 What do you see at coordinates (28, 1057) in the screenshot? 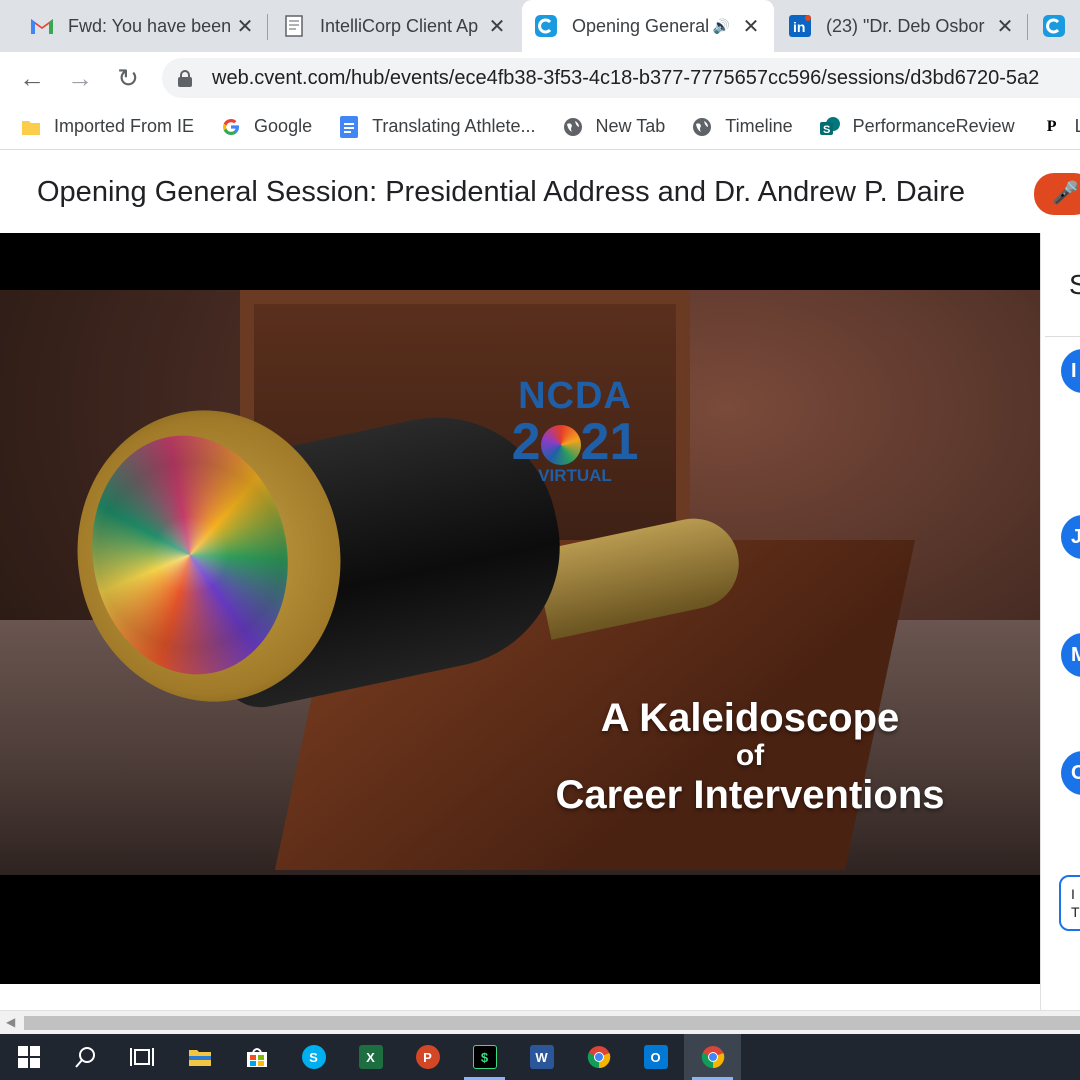
I see `windows-start-icon` at bounding box center [28, 1057].